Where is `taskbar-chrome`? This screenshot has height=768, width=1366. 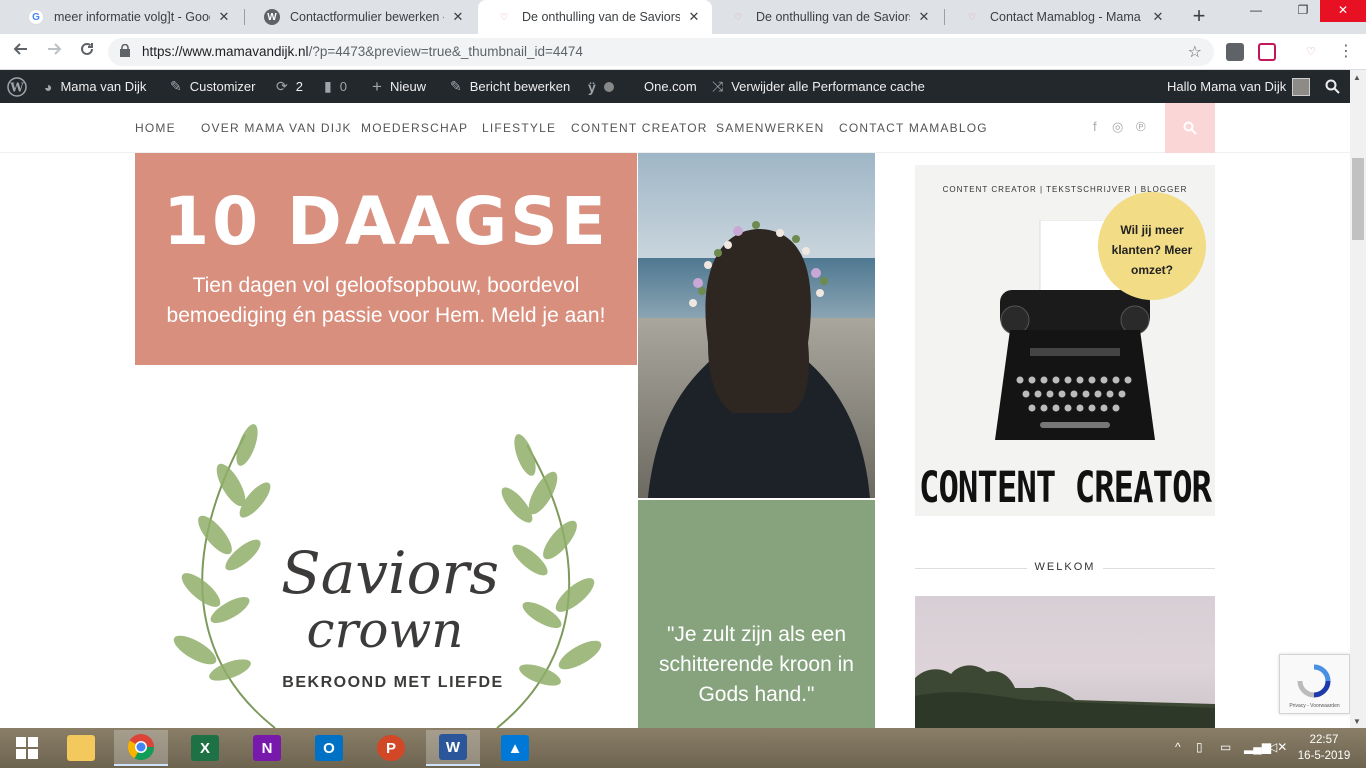
taskbar-chrome is located at coordinates (141, 748).